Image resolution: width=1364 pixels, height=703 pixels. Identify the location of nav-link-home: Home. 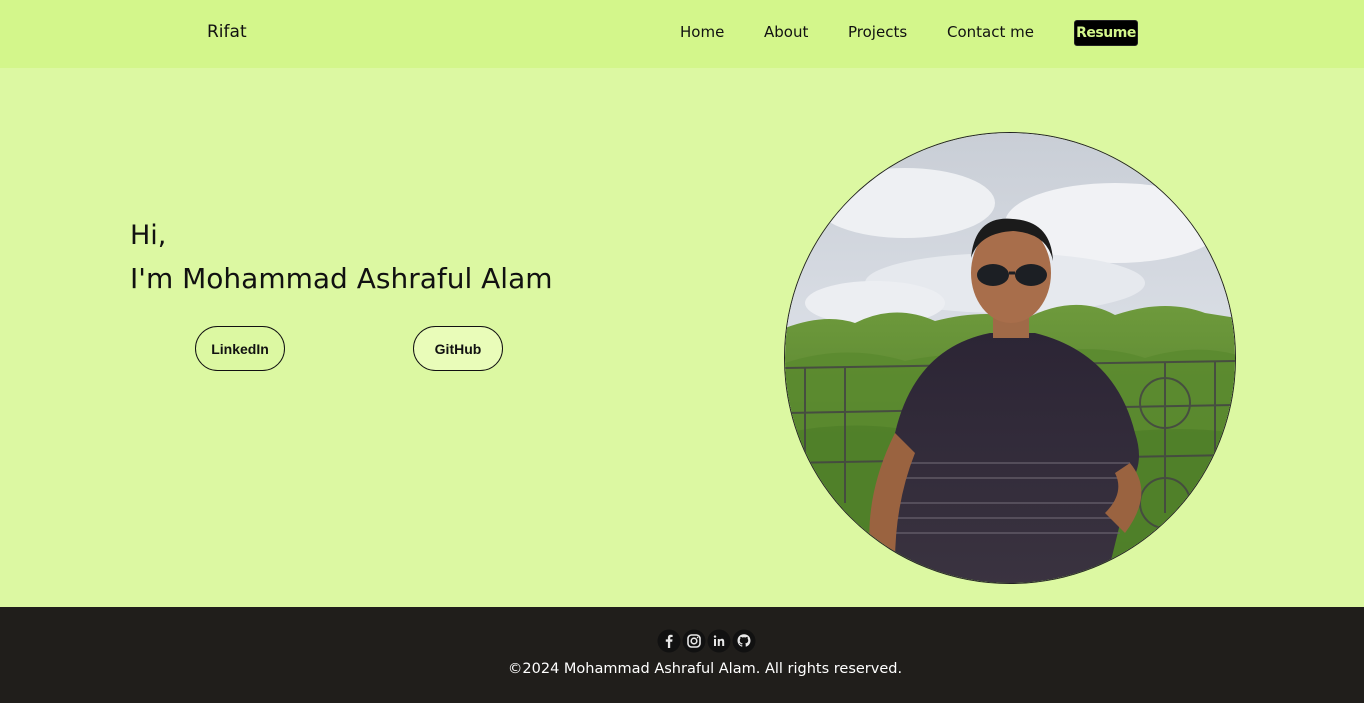
(702, 32).